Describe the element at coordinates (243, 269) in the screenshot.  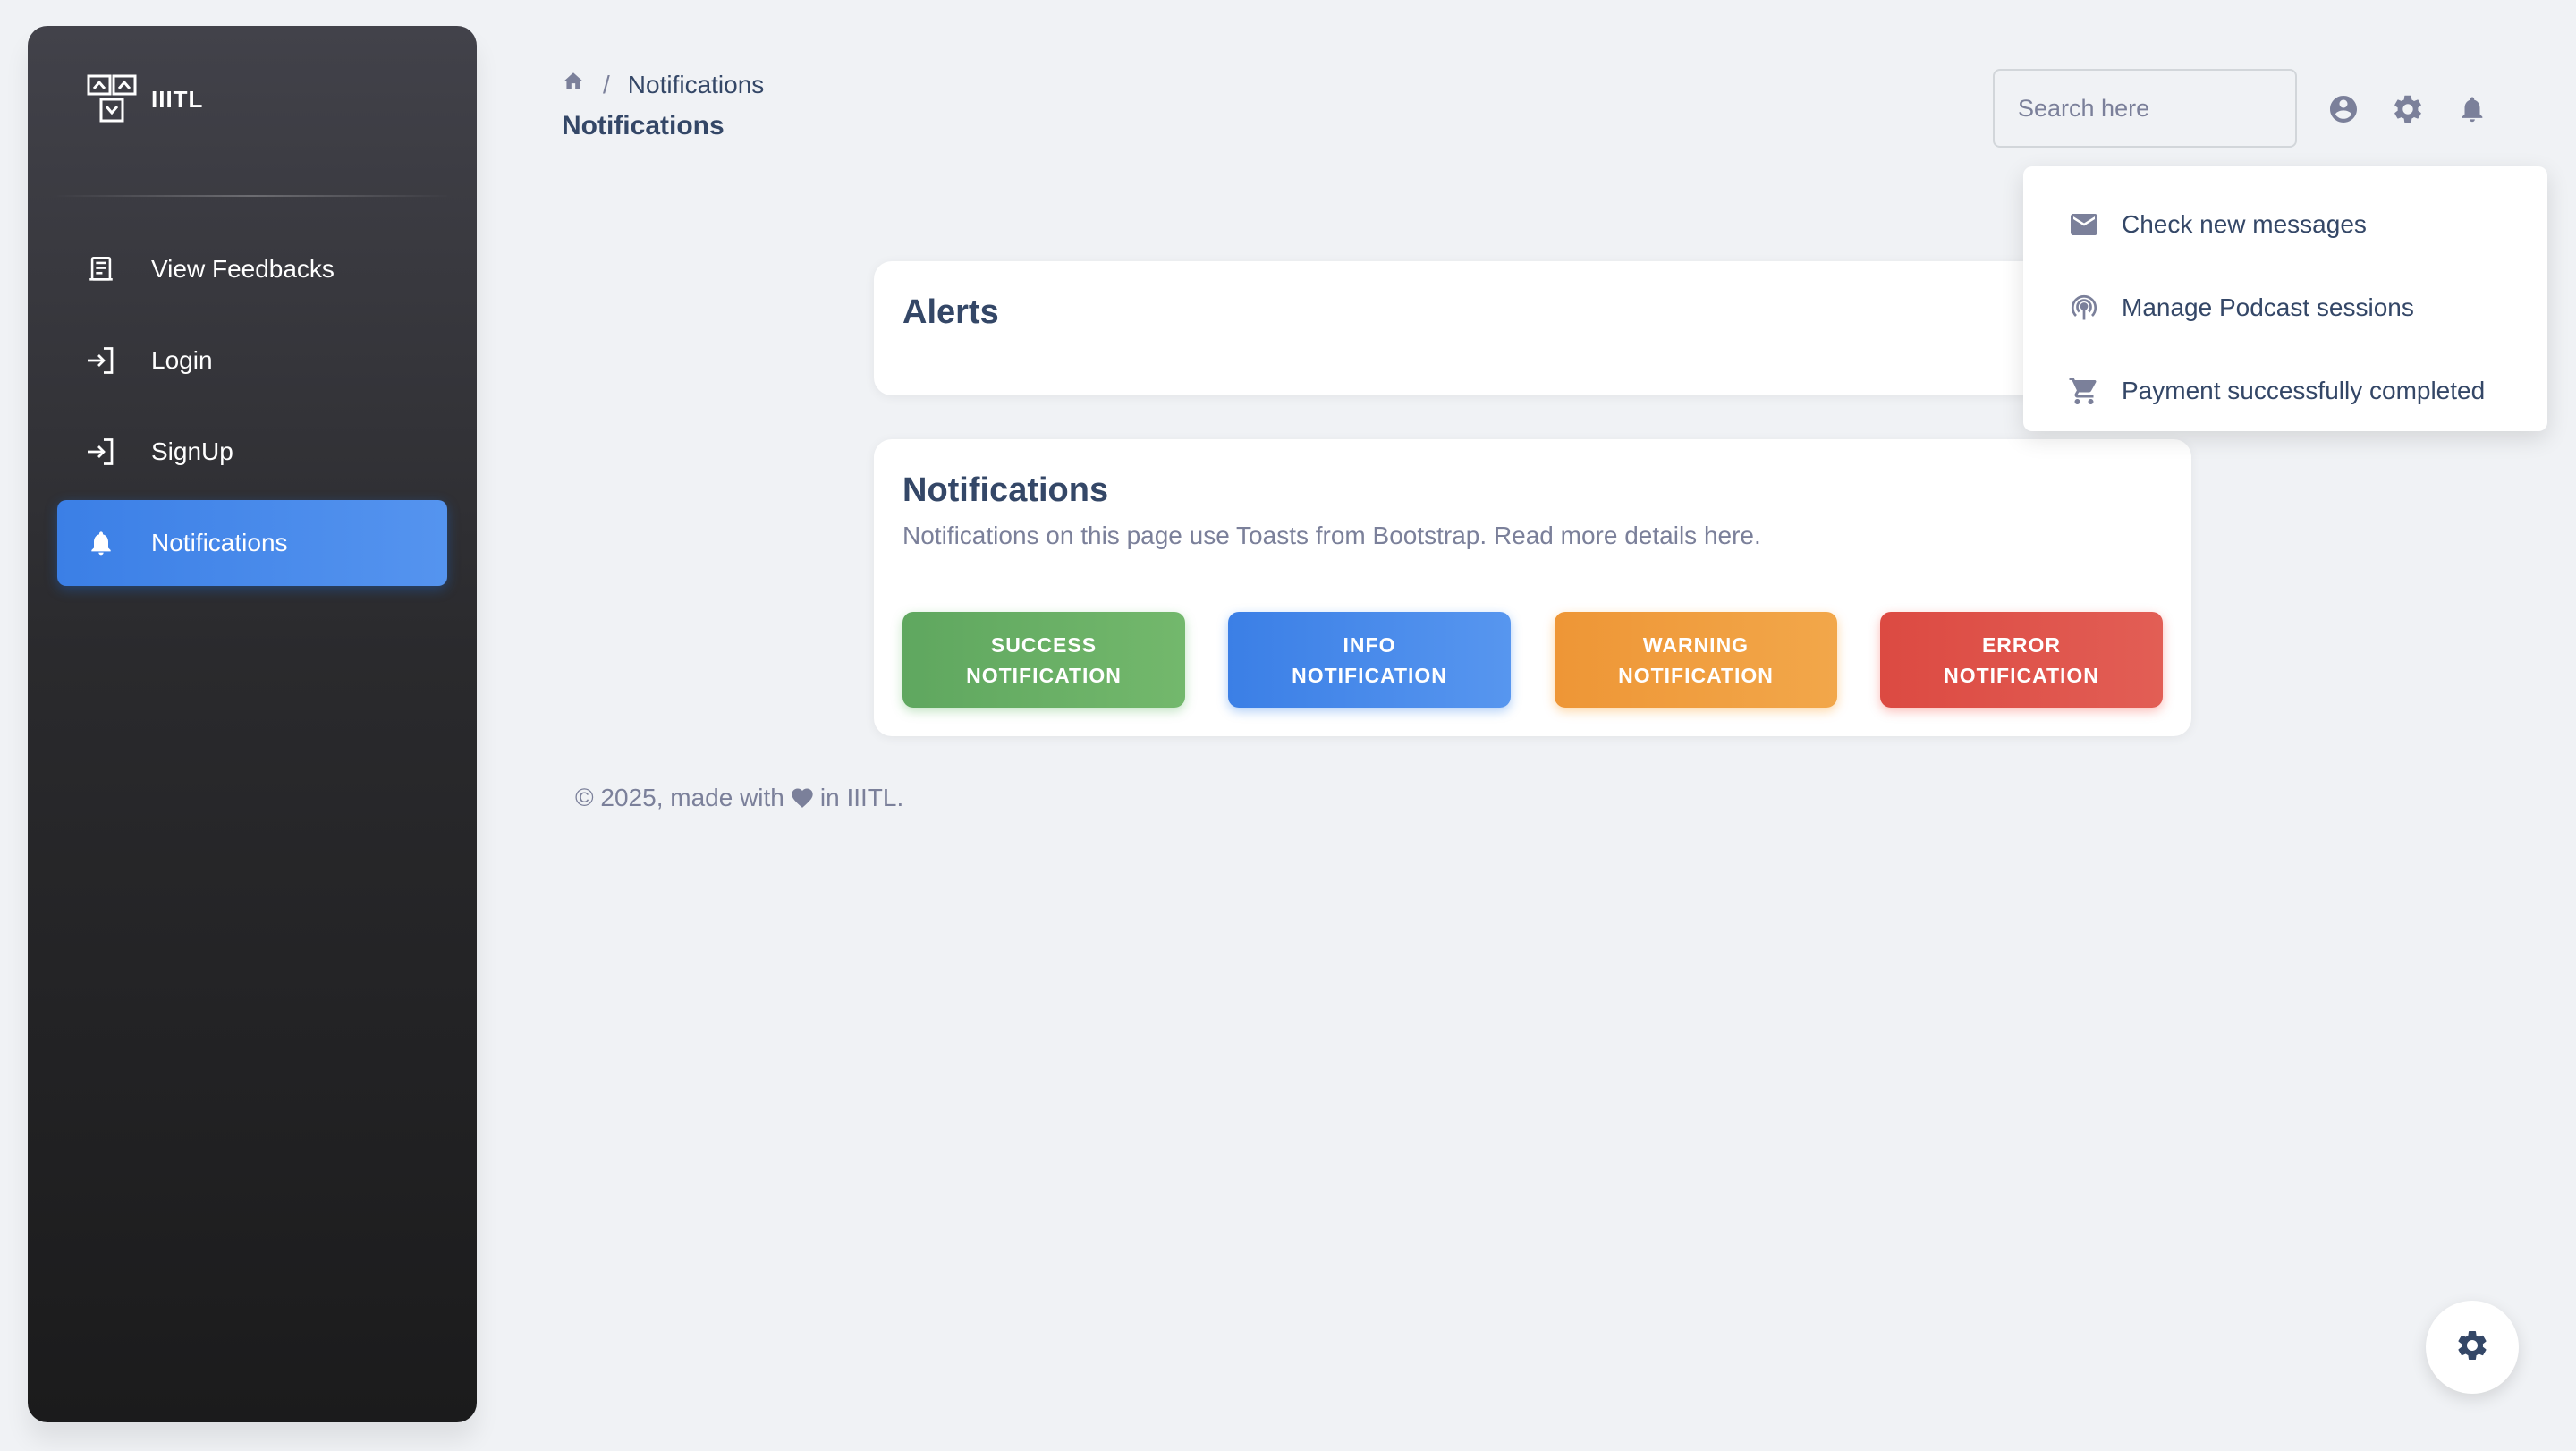
I see `sidebar-item-label: View Feedbacks` at that location.